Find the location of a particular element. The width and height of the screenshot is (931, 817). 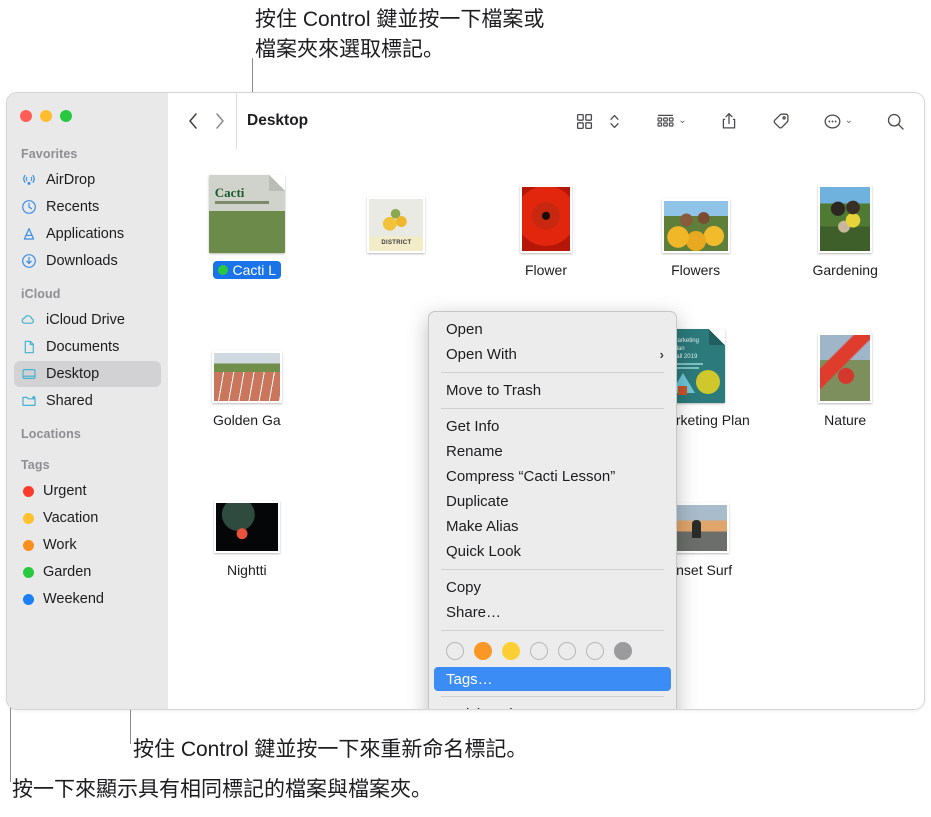

file-item: Nature is located at coordinates (845, 384).